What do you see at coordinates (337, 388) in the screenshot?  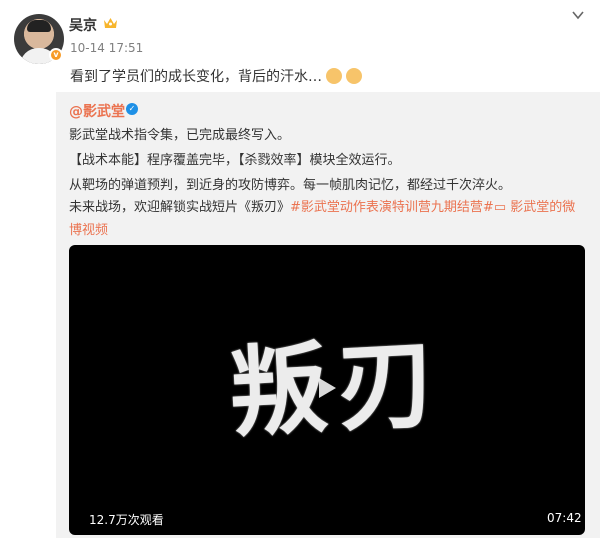 I see `video-title: 叛刃` at bounding box center [337, 388].